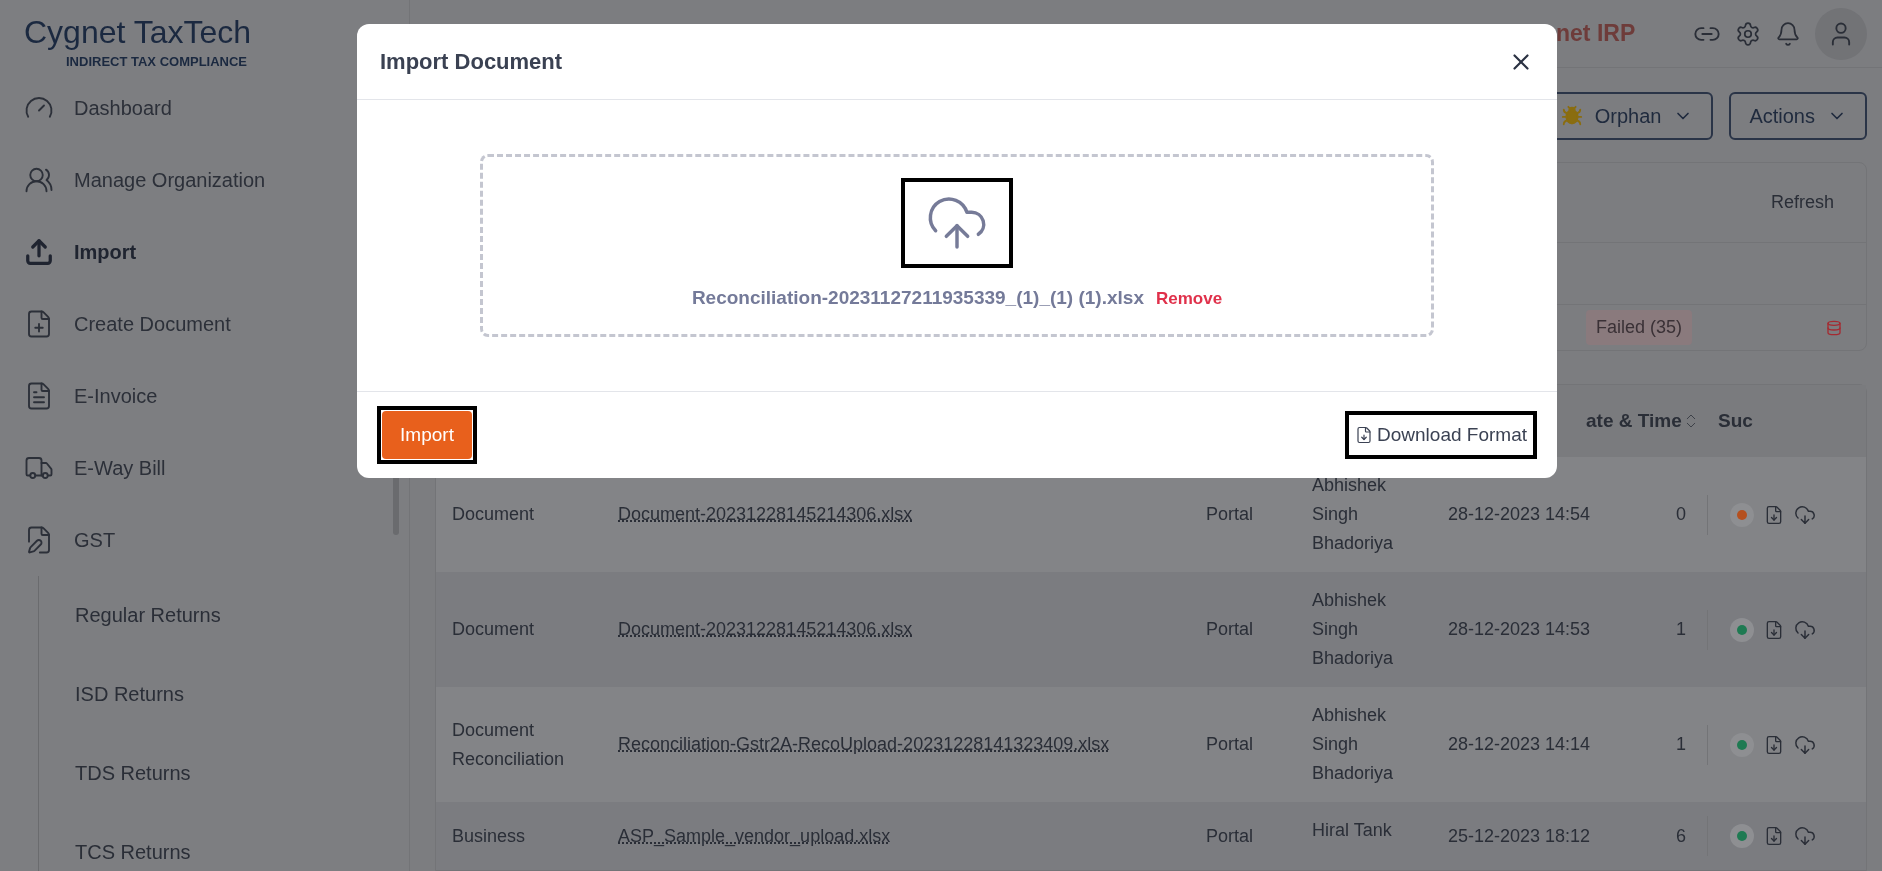 Image resolution: width=1882 pixels, height=871 pixels. Describe the element at coordinates (1681, 514) in the screenshot. I see `table-cell-text: 0` at that location.